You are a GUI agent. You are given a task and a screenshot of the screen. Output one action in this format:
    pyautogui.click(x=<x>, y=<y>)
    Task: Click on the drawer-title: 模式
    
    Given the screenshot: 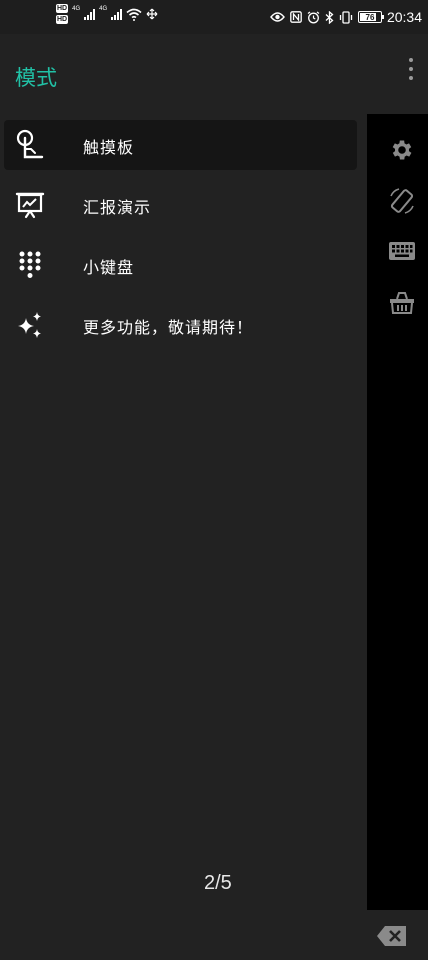 What is the action you would take?
    pyautogui.click(x=36, y=78)
    